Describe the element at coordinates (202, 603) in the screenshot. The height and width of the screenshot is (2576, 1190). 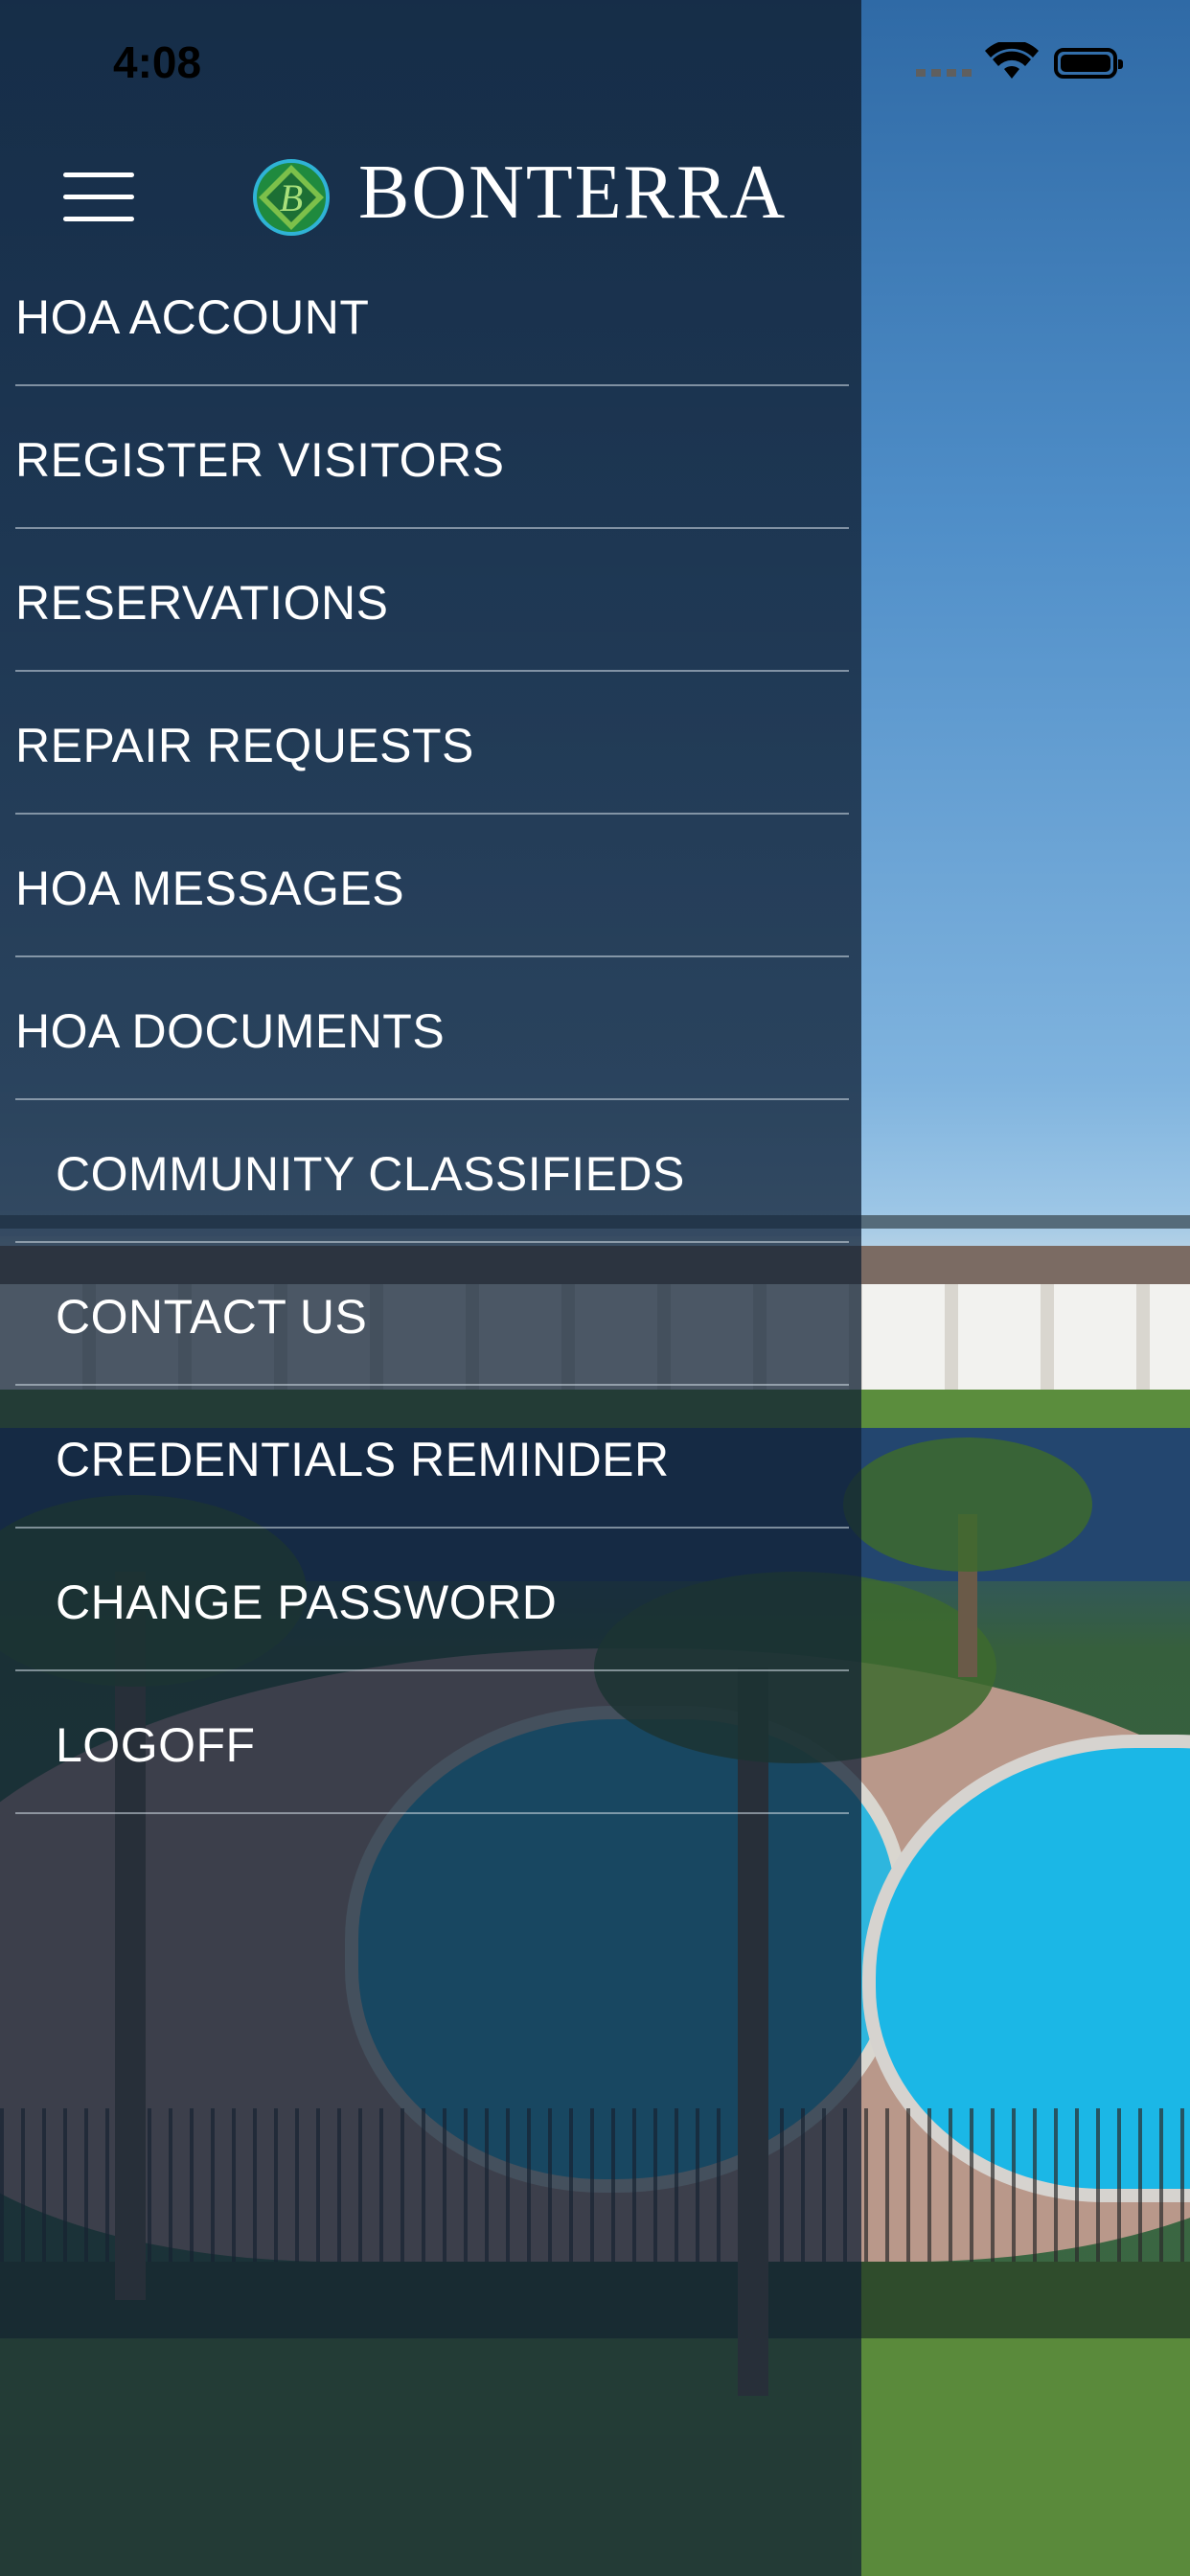
I see `menu-item-label: RESERVATIONS` at that location.